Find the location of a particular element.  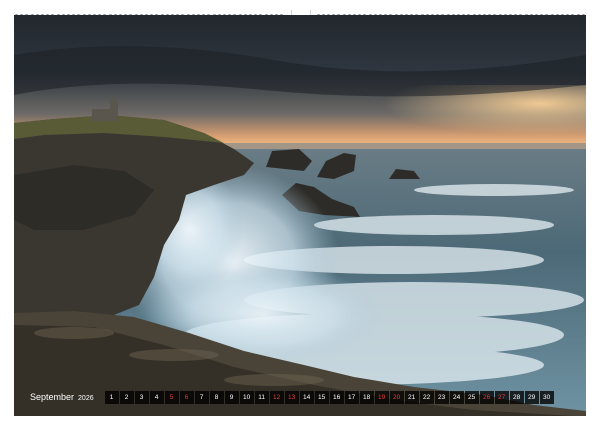

year-label: 2026 is located at coordinates (86, 398).